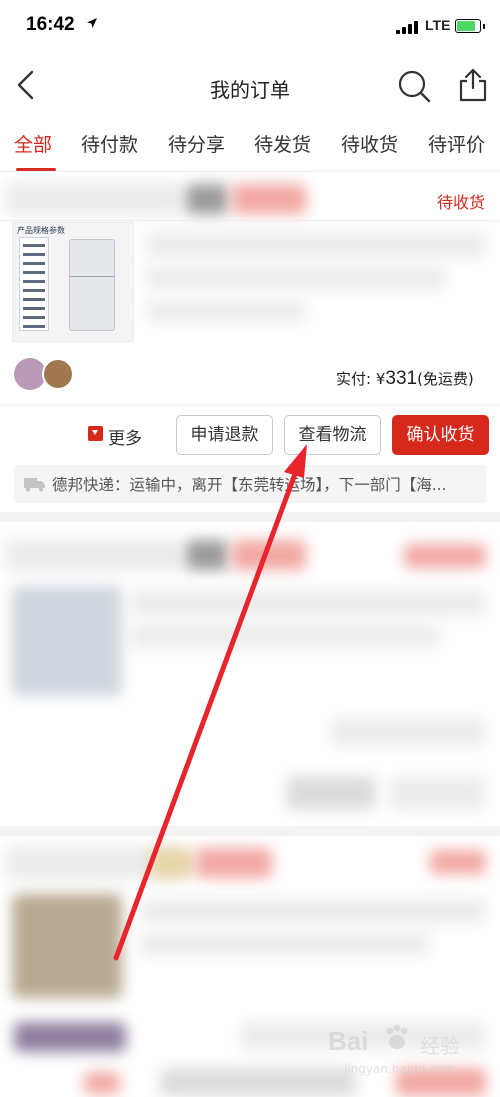 This screenshot has width=500, height=1097. What do you see at coordinates (224, 435) in the screenshot?
I see `refund-button: 申请退款` at bounding box center [224, 435].